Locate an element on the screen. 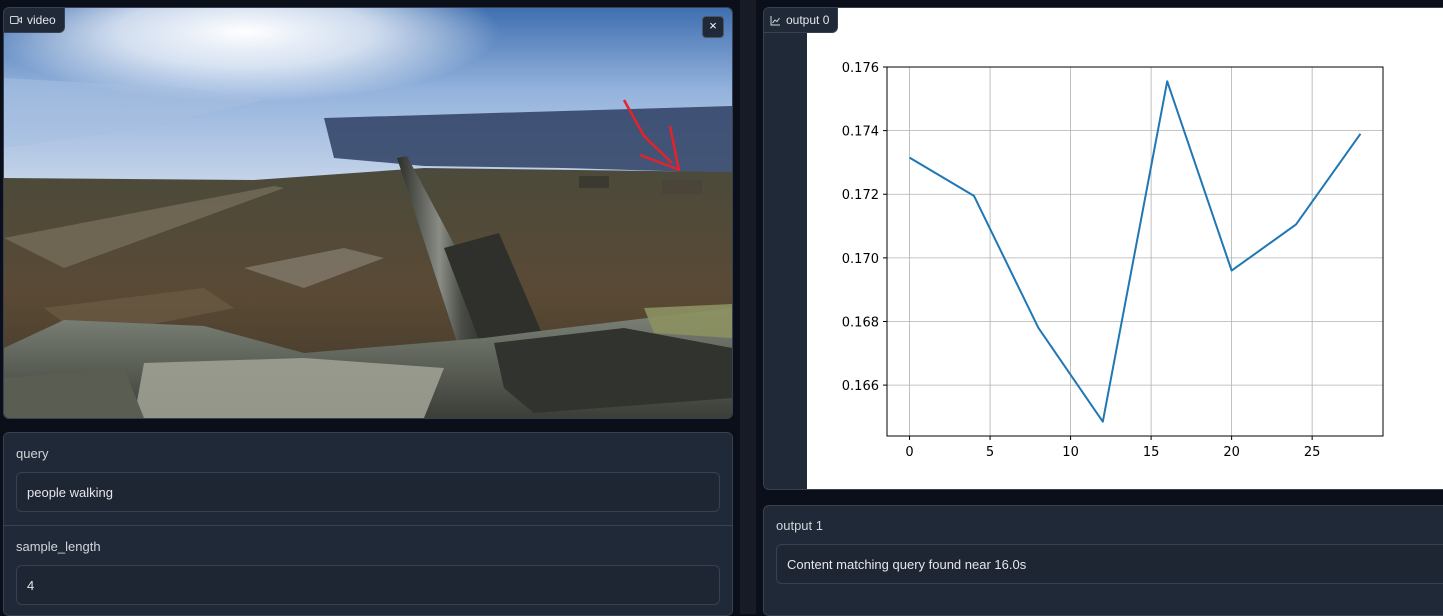 Image resolution: width=1443 pixels, height=616 pixels. sample-length-label: sample_length is located at coordinates (58, 546).